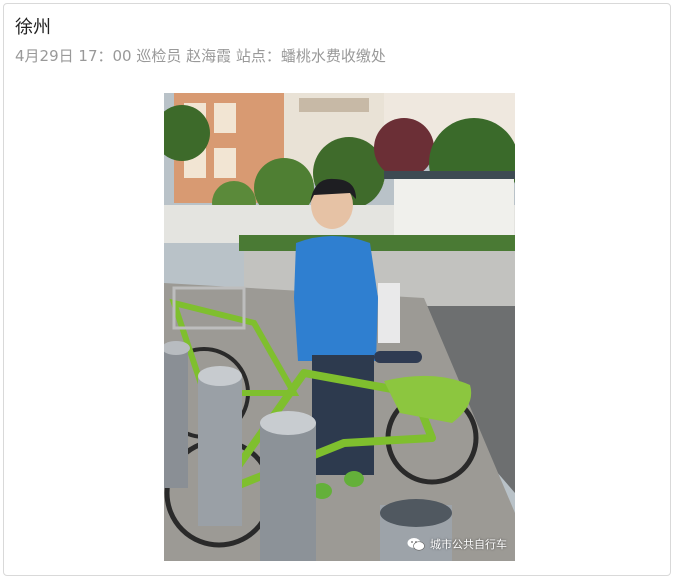  I want to click on wechat-icon, so click(416, 544).